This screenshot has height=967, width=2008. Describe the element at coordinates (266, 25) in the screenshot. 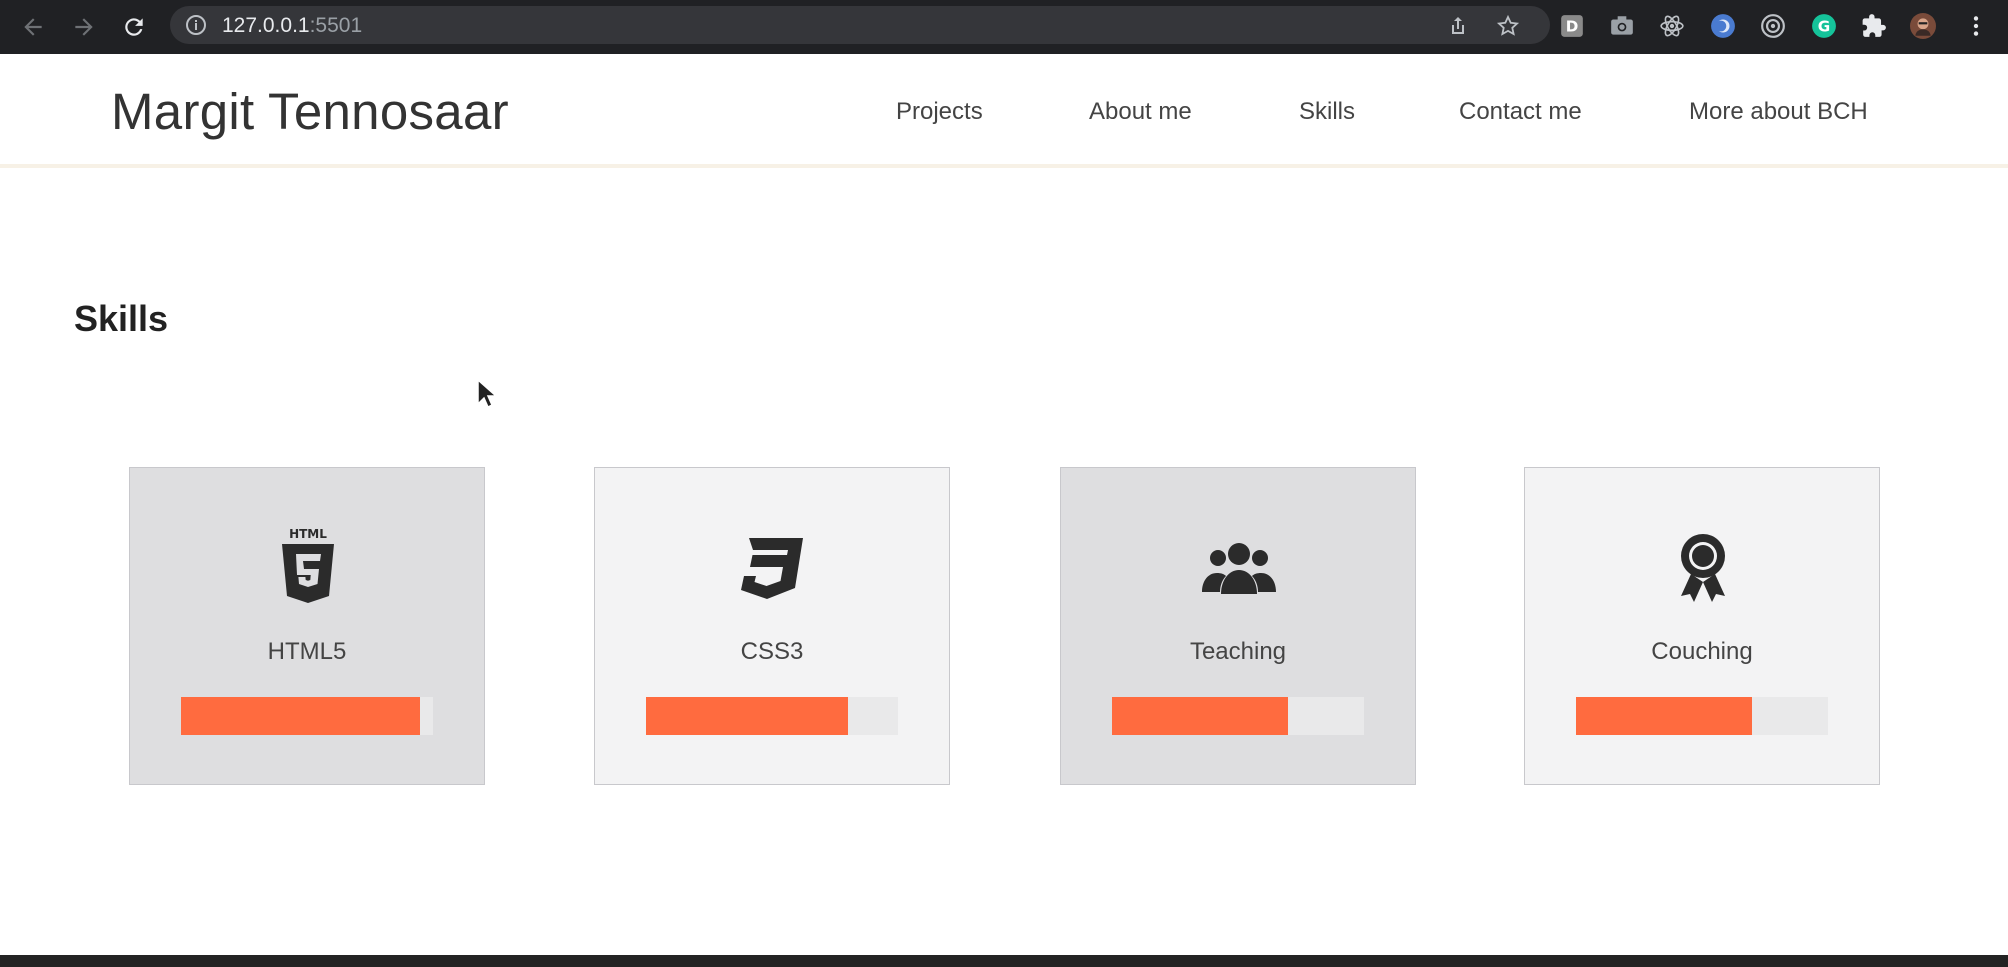

I see `url-host: 127.0.0.1` at that location.